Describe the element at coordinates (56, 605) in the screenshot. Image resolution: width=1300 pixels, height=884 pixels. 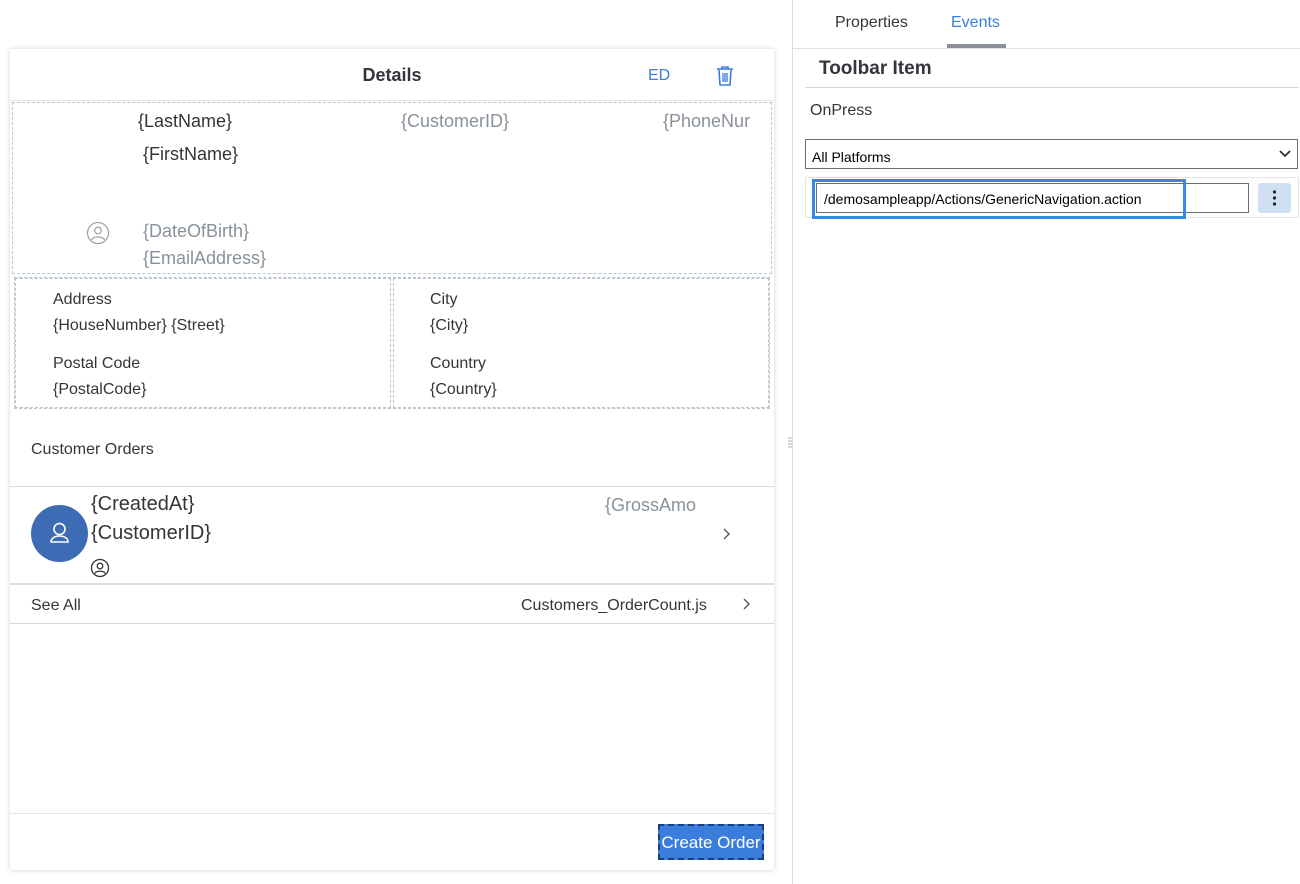
I see `see-all-label: See All` at that location.